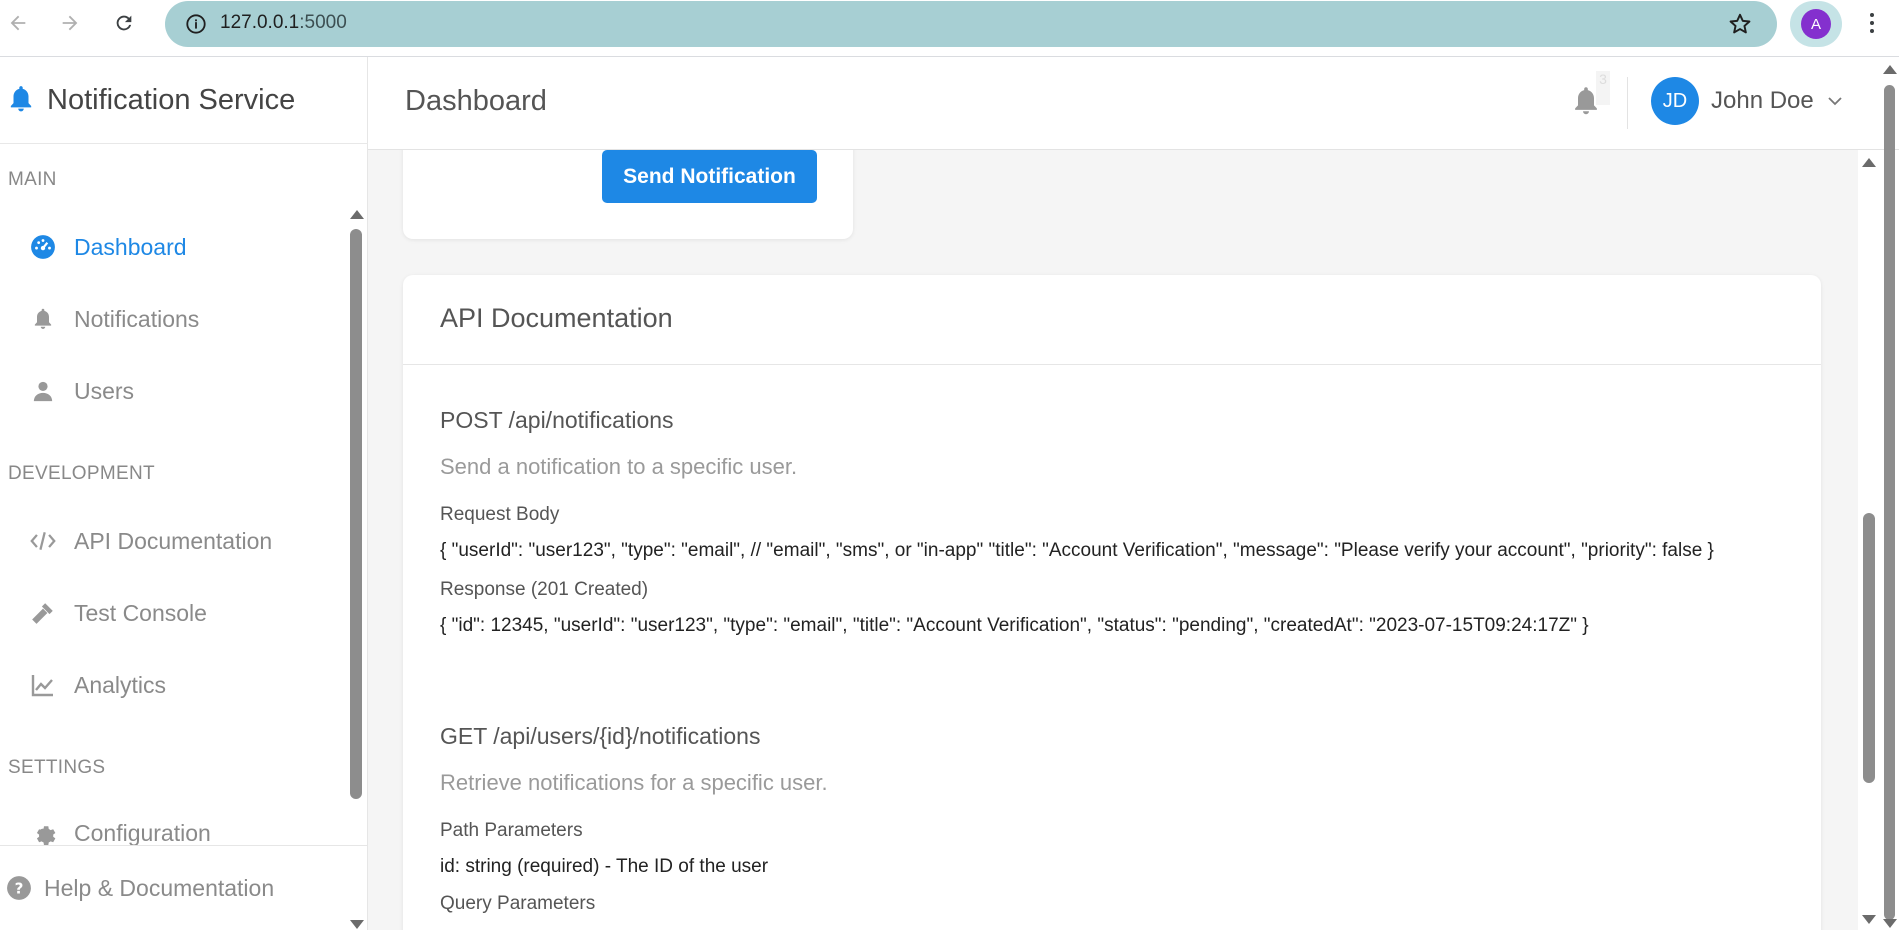 The height and width of the screenshot is (930, 1899). Describe the element at coordinates (43, 832) in the screenshot. I see `gear-icon` at that location.